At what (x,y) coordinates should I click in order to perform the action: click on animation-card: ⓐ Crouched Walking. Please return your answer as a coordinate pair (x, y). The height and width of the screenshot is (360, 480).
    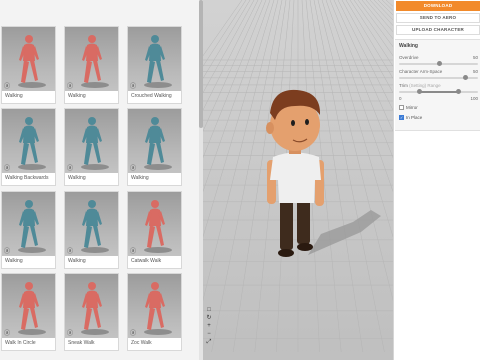
    Looking at the image, I should click on (154, 65).